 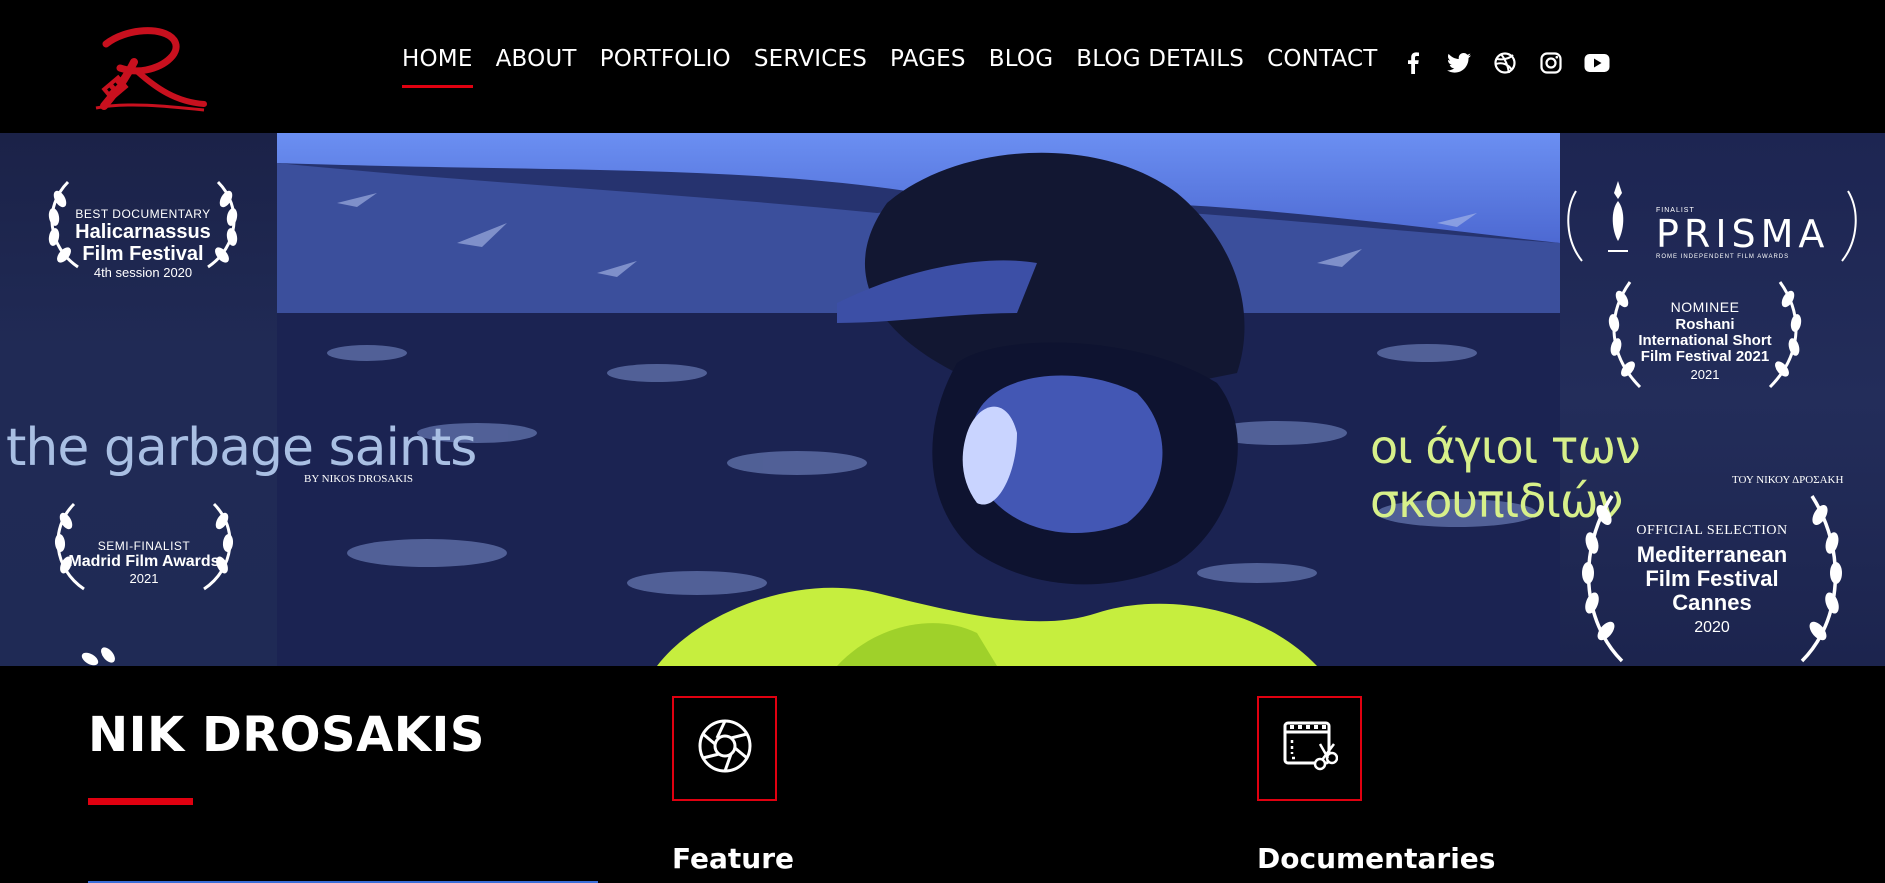 What do you see at coordinates (437, 67) in the screenshot?
I see `nav-home: HOME` at bounding box center [437, 67].